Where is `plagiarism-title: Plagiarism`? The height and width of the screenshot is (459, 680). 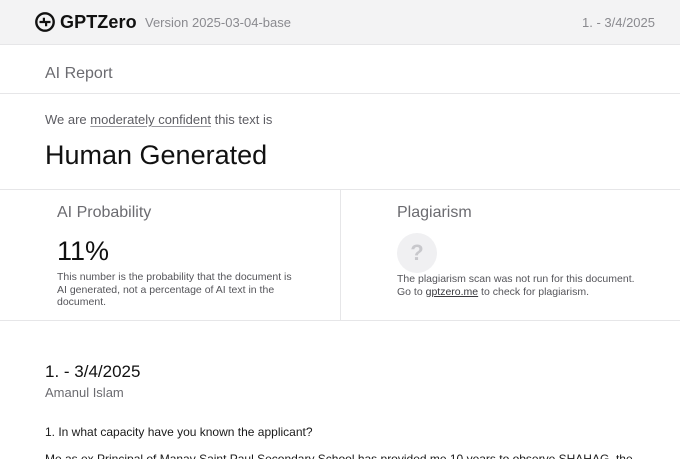
plagiarism-title: Plagiarism is located at coordinates (434, 212).